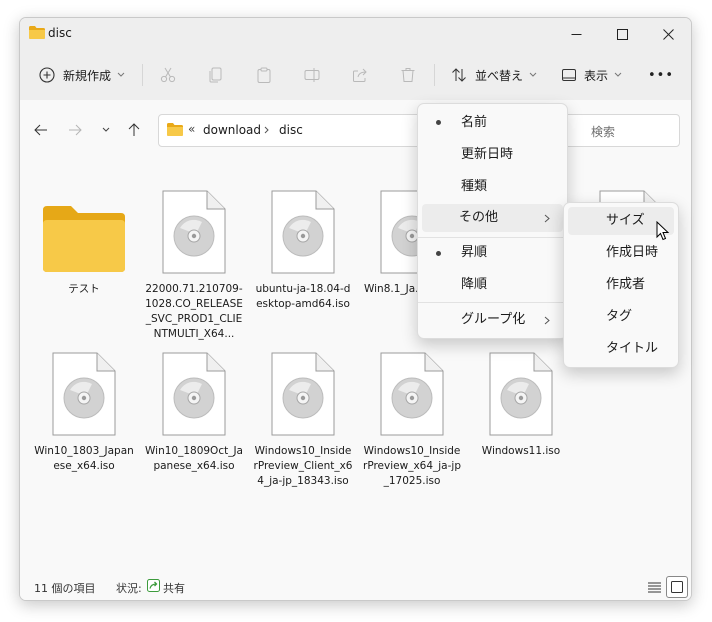 The width and height of the screenshot is (712, 622). I want to click on view-button: 表示, so click(592, 75).